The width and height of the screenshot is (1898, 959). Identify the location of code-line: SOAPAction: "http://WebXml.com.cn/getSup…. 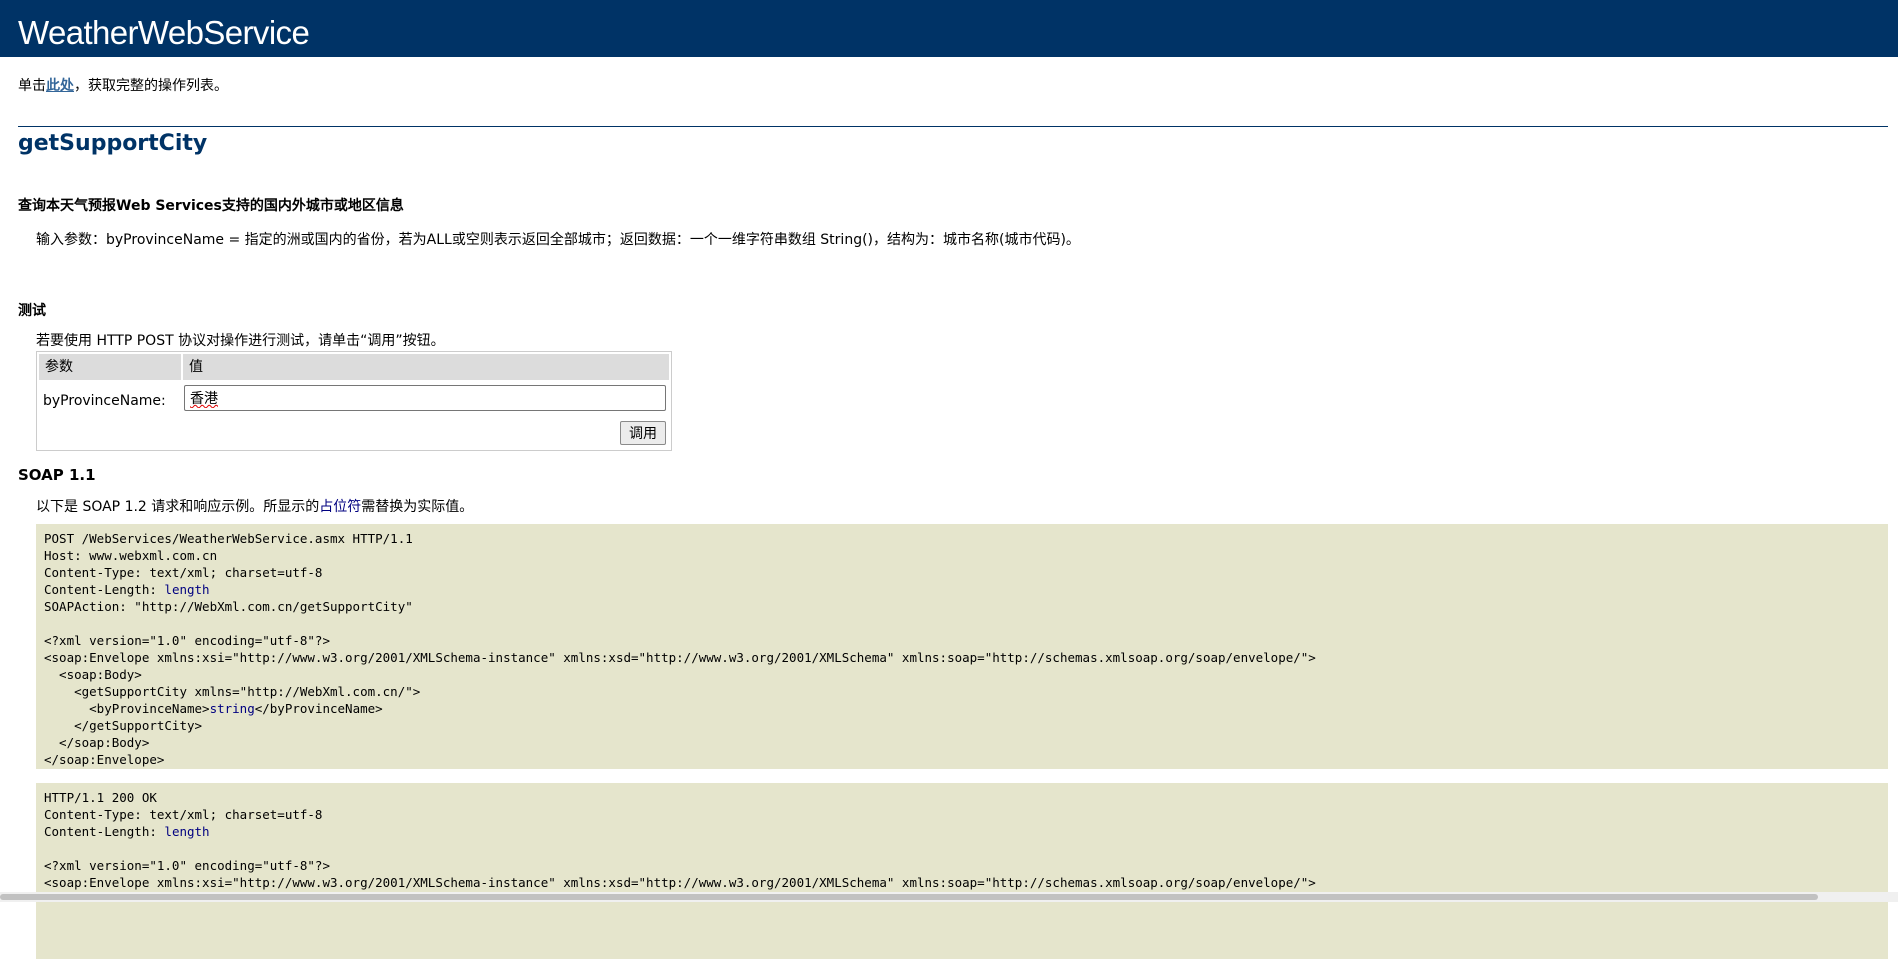
(228, 606).